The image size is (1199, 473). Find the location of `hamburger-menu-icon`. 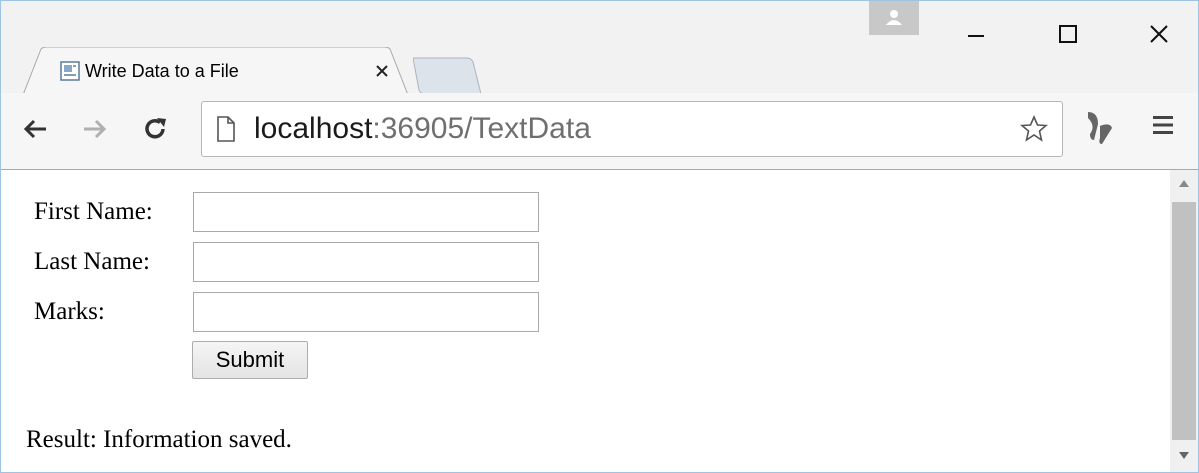

hamburger-menu-icon is located at coordinates (1163, 125).